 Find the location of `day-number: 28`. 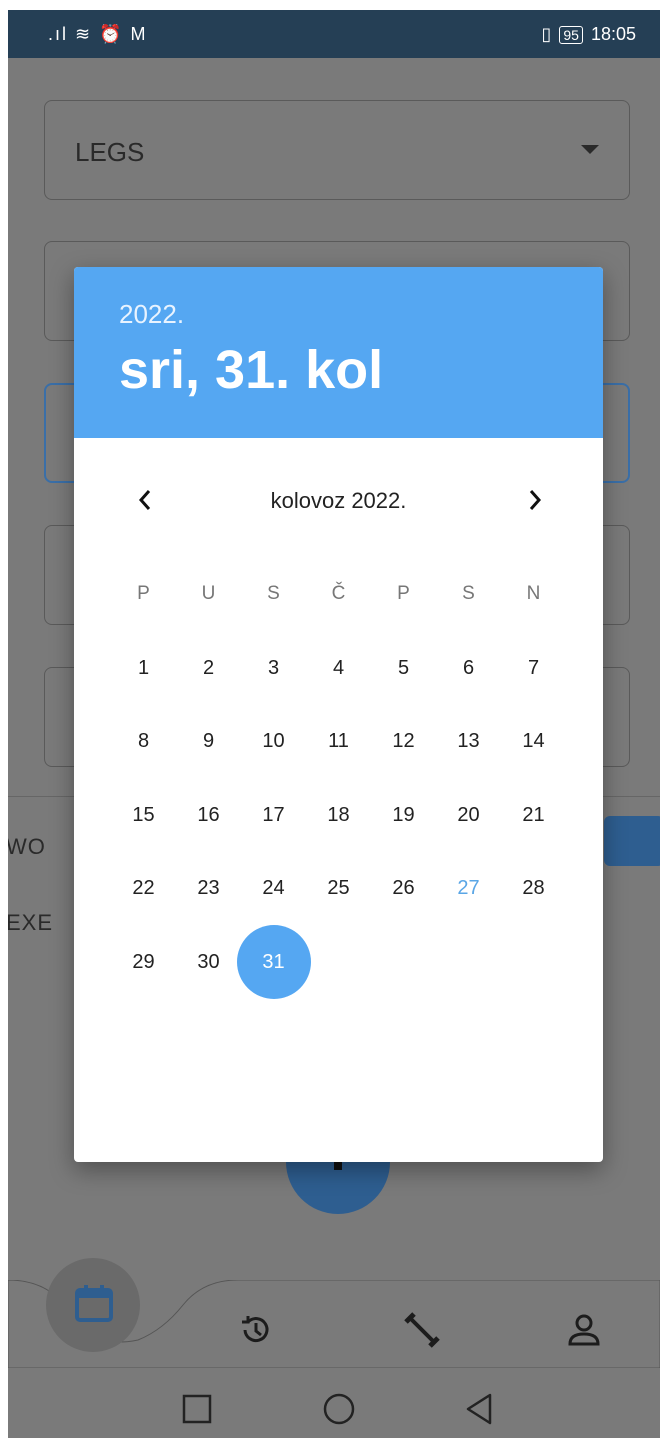

day-number: 28 is located at coordinates (533, 888).